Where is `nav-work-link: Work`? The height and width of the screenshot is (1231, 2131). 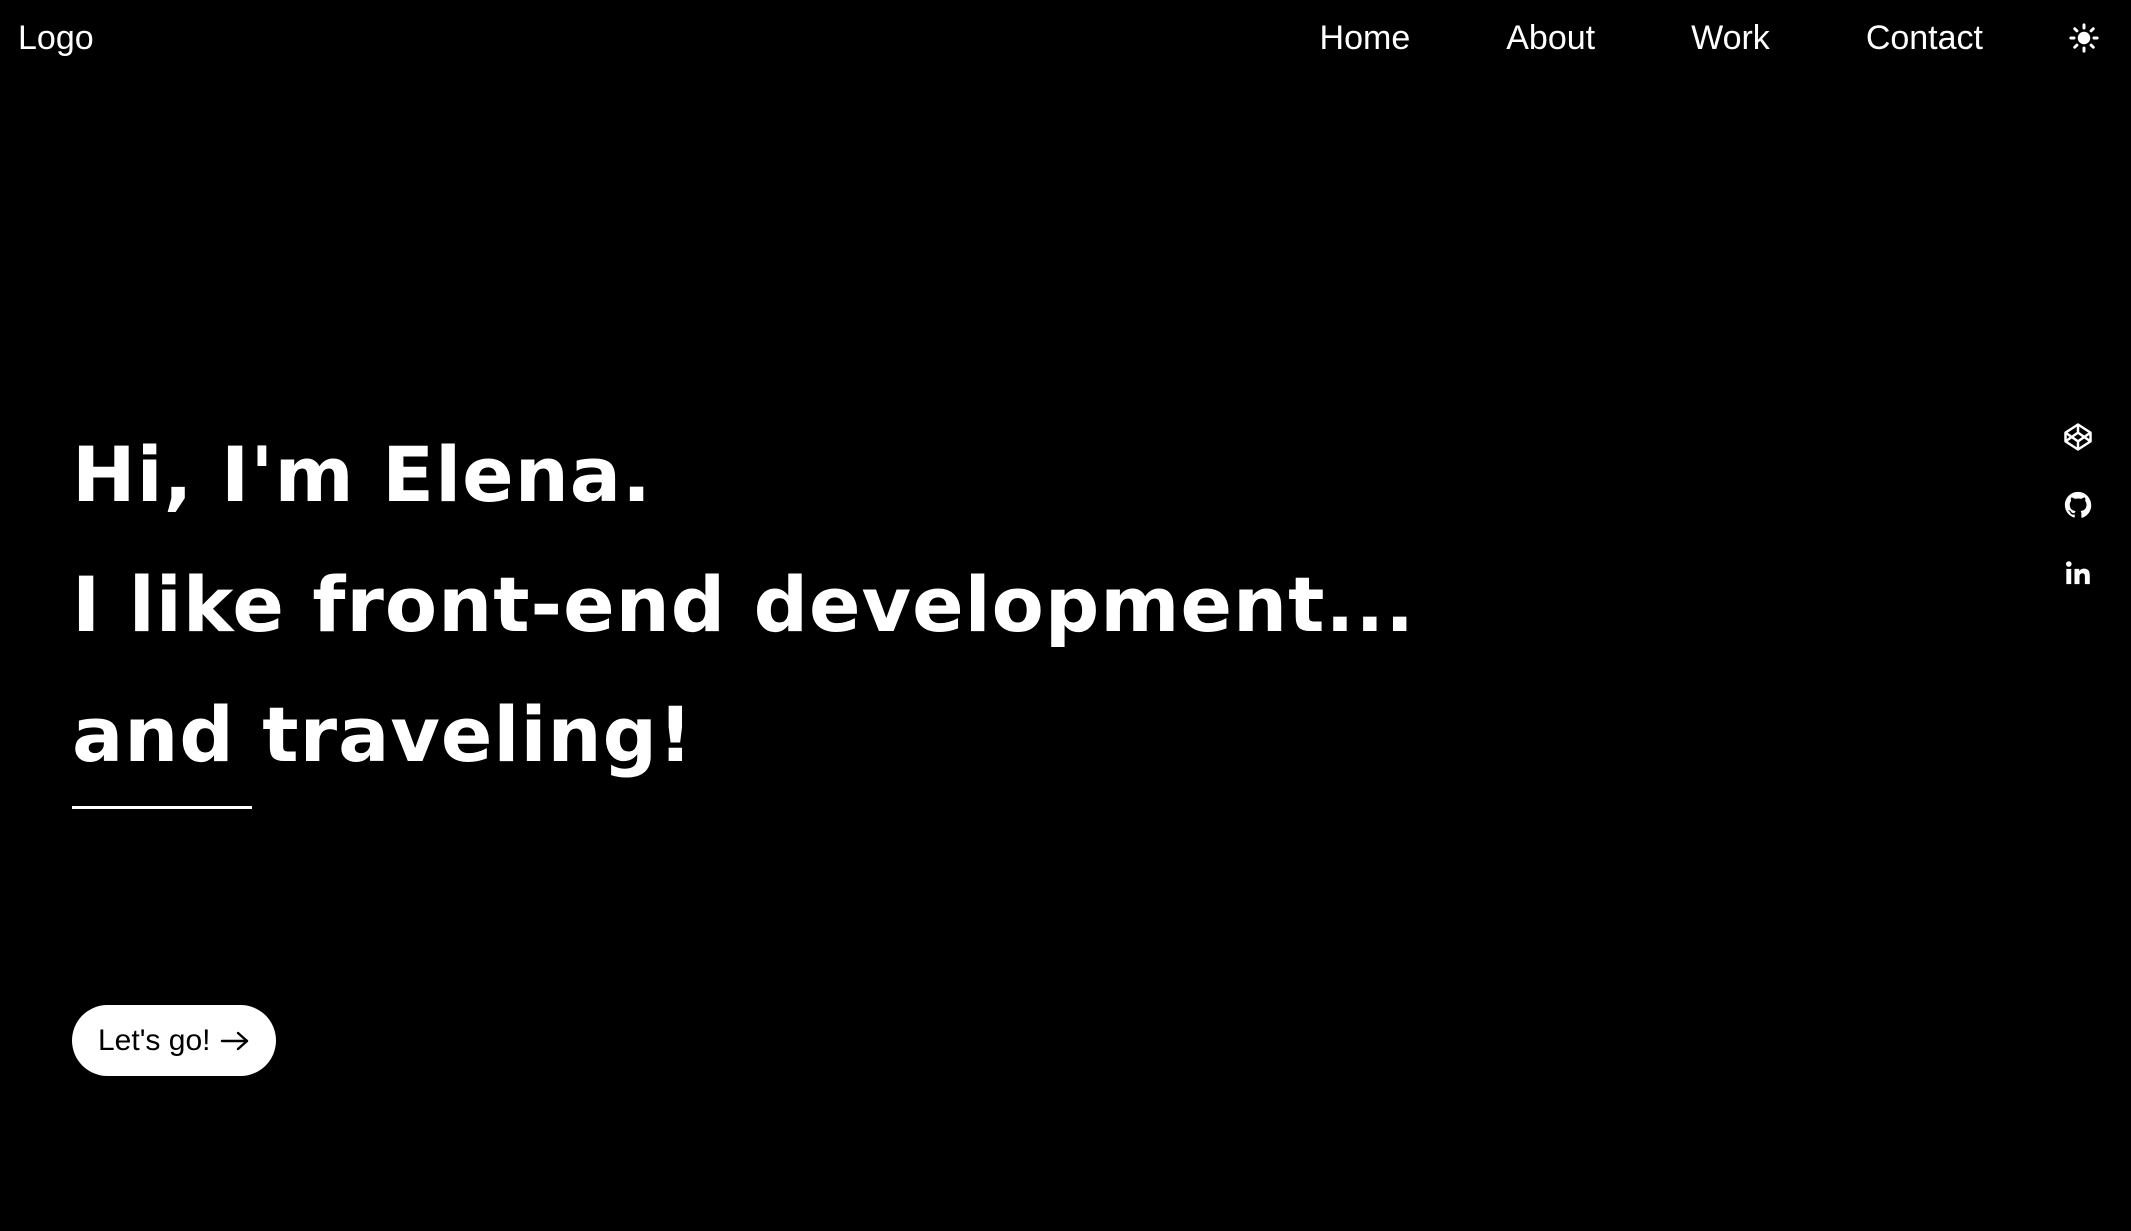 nav-work-link: Work is located at coordinates (1730, 38).